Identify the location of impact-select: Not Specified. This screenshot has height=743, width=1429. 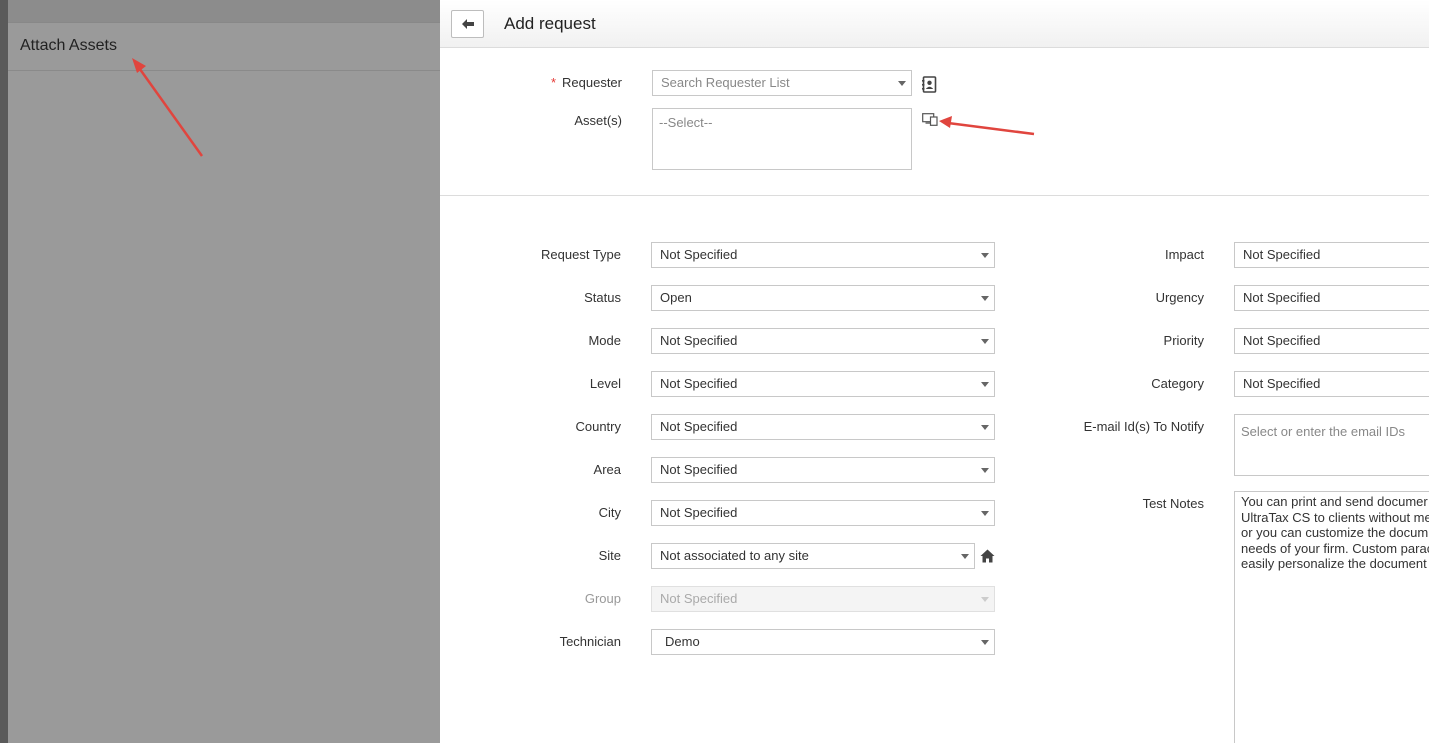
(1331, 255).